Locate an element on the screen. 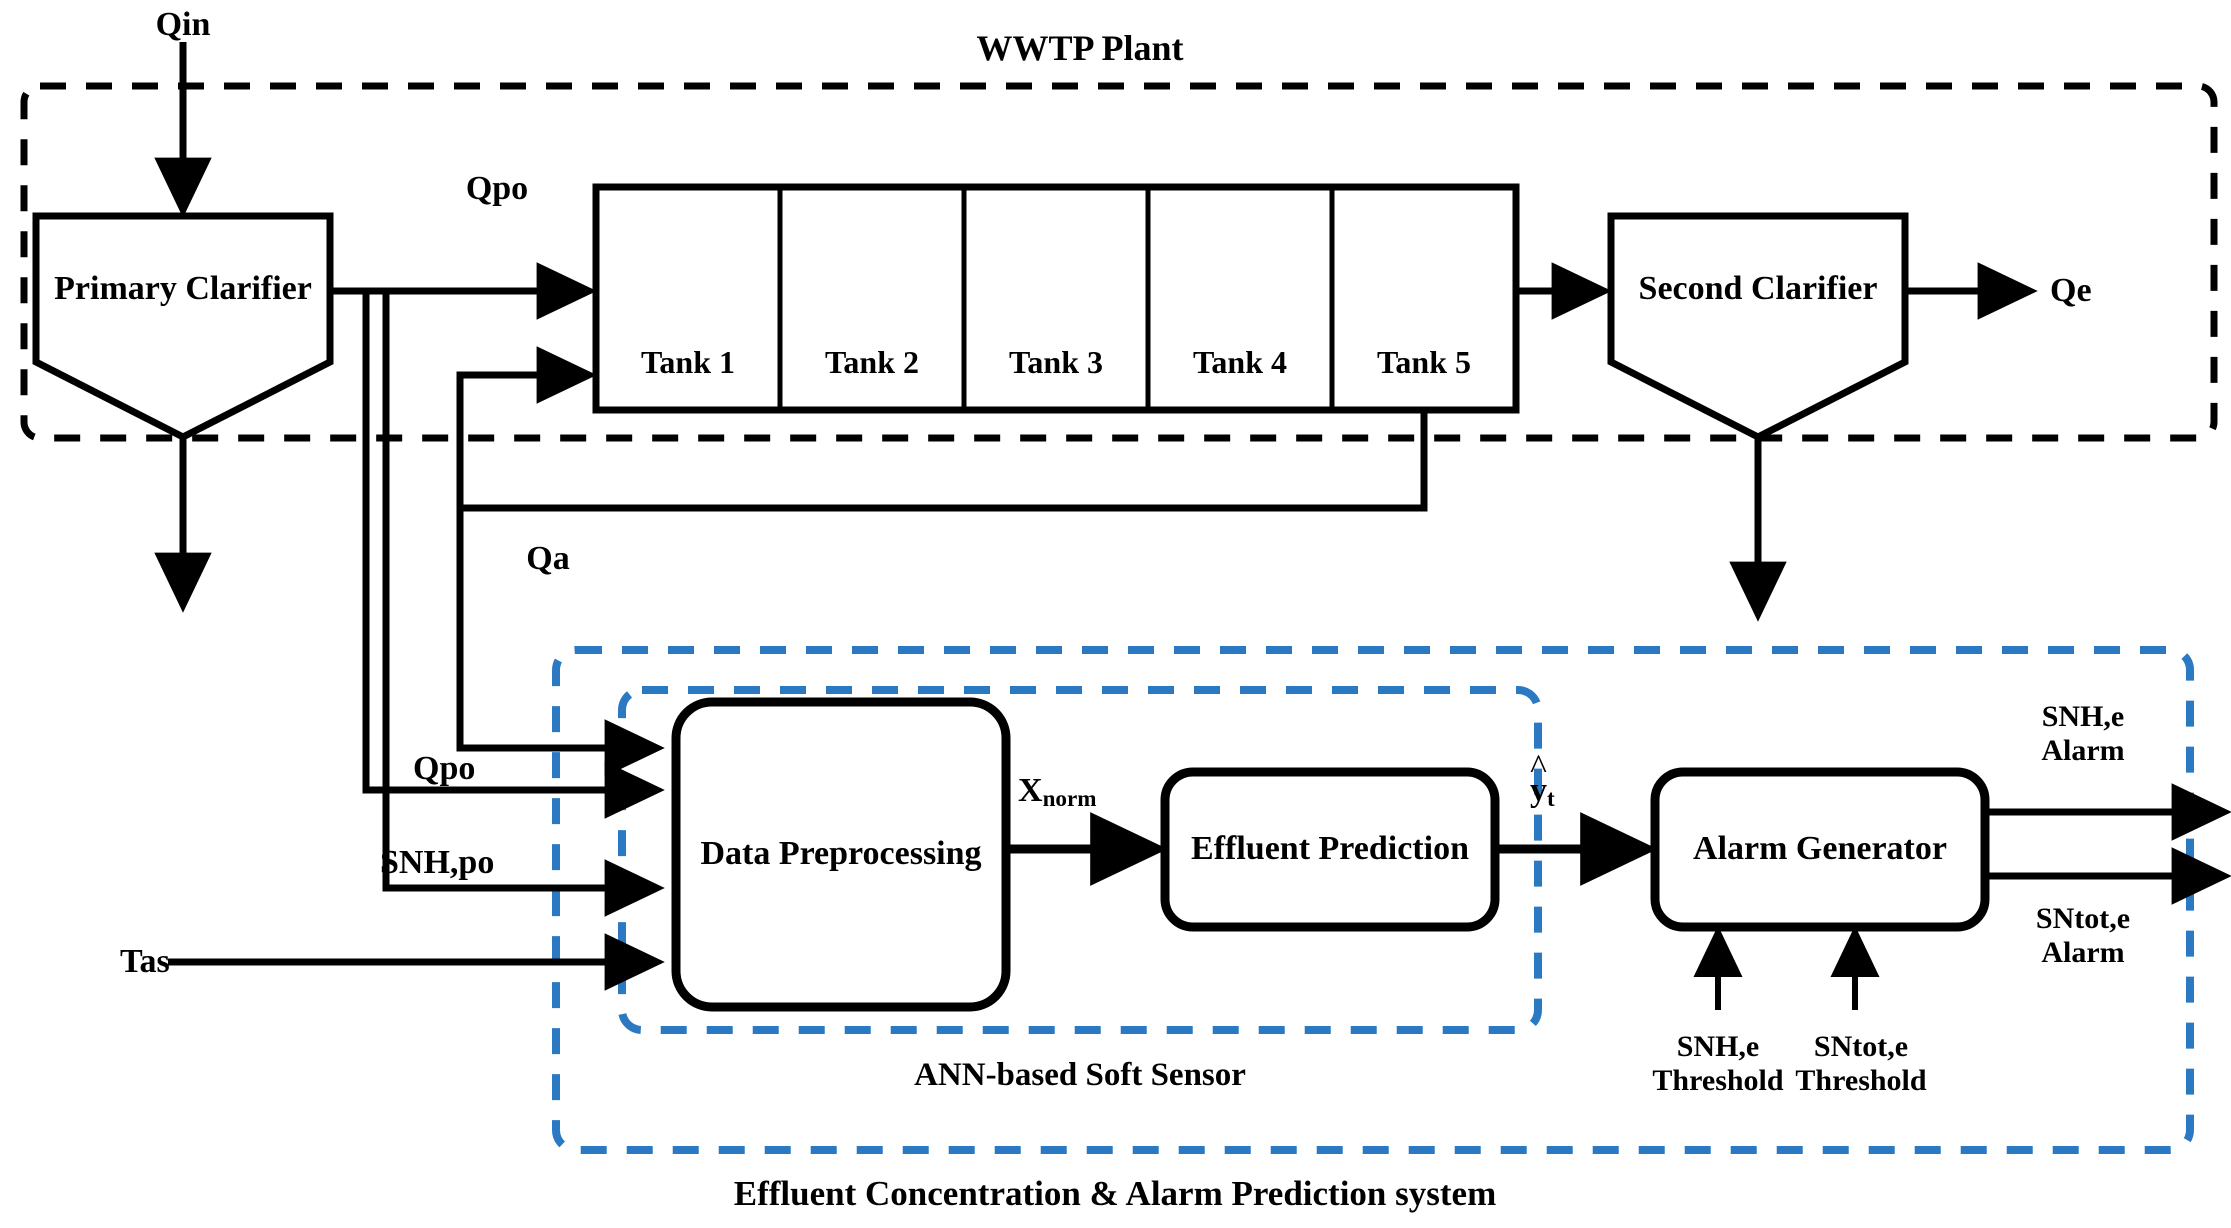 The width and height of the screenshot is (2231, 1228). second-clarifier-text: Second Clarifier is located at coordinates (1758, 288).